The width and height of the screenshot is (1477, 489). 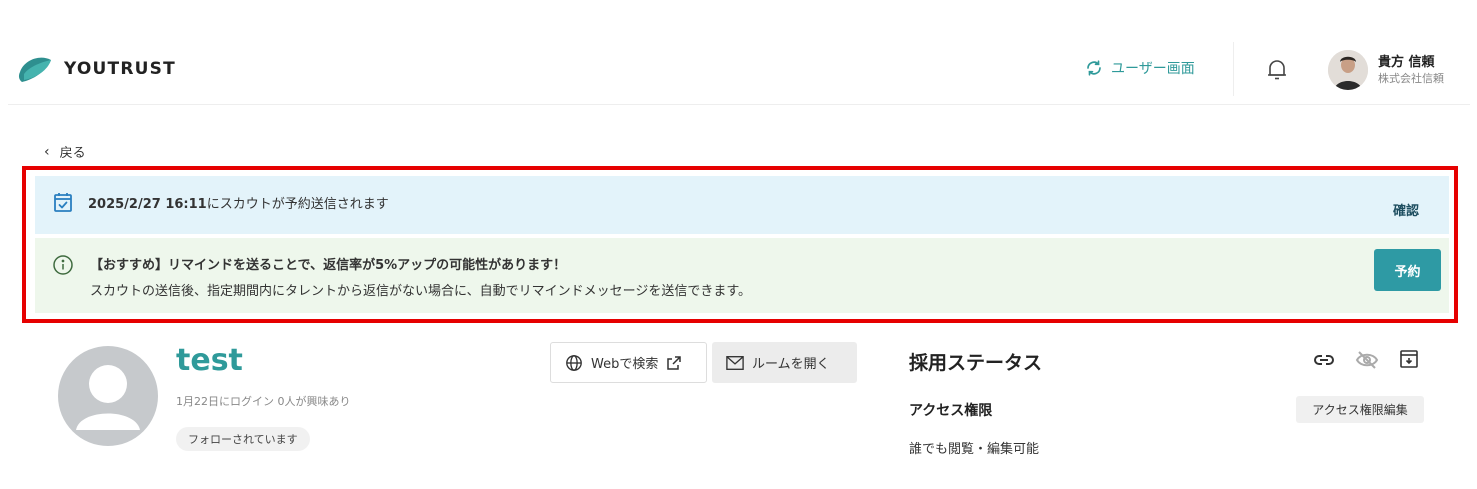 What do you see at coordinates (1277, 72) in the screenshot?
I see `bell-icon` at bounding box center [1277, 72].